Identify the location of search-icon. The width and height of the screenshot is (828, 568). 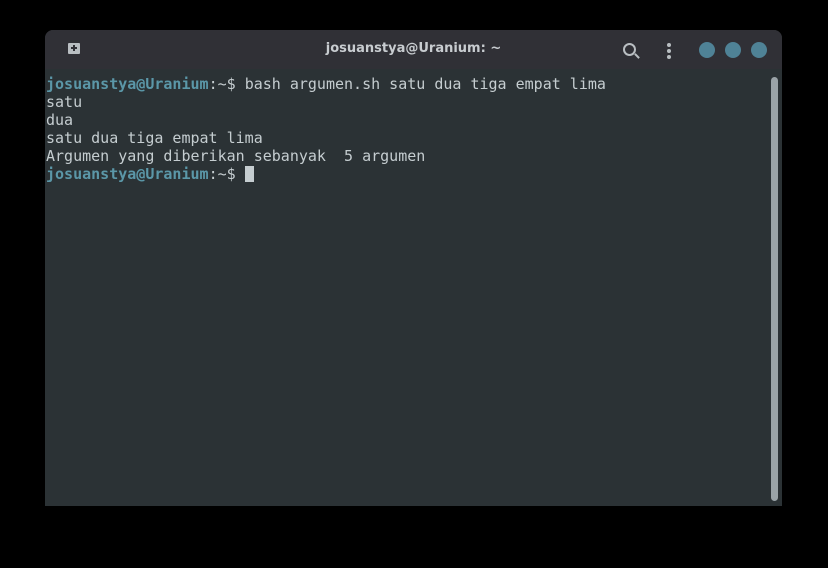
(629, 49).